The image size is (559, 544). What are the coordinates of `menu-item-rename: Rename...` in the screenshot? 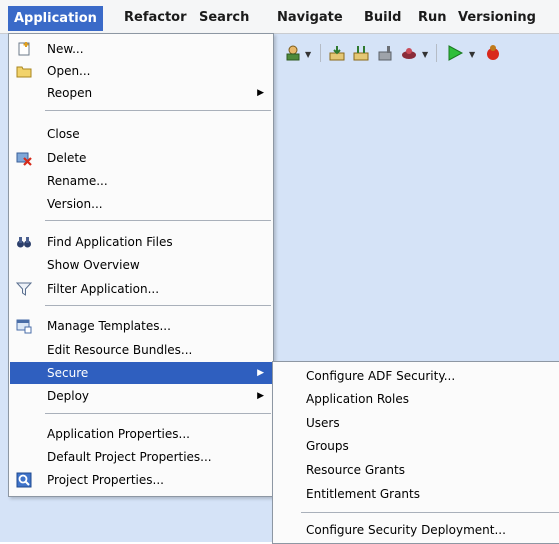 It's located at (141, 181).